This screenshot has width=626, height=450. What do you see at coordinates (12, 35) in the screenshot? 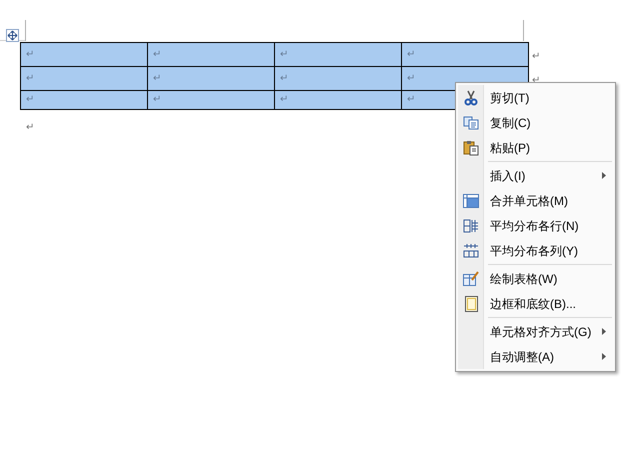
I see `move-handle-icon` at bounding box center [12, 35].